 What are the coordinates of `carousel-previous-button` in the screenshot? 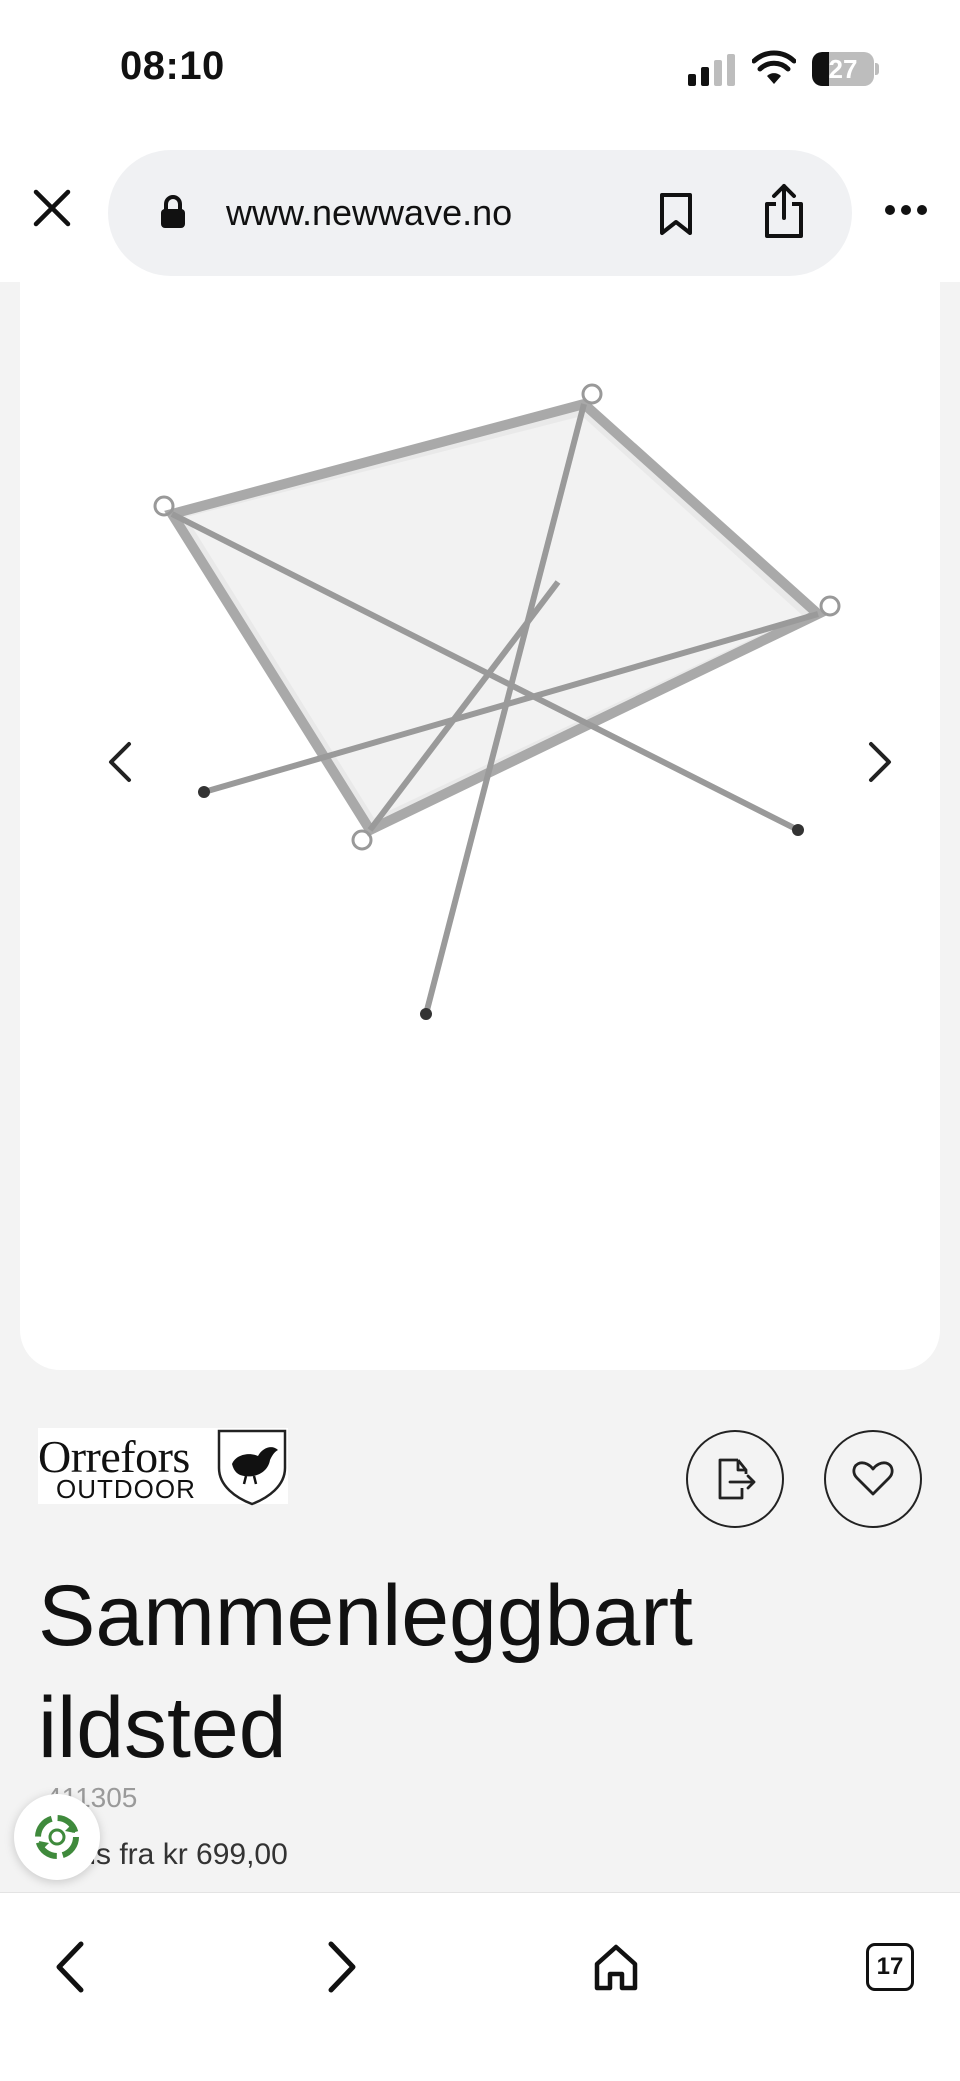 It's located at (120, 762).